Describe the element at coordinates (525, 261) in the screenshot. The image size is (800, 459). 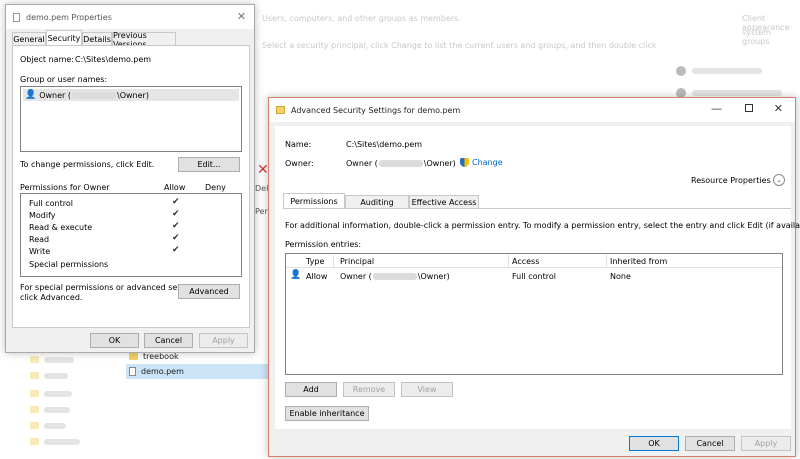
I see `column-access: Access` at that location.